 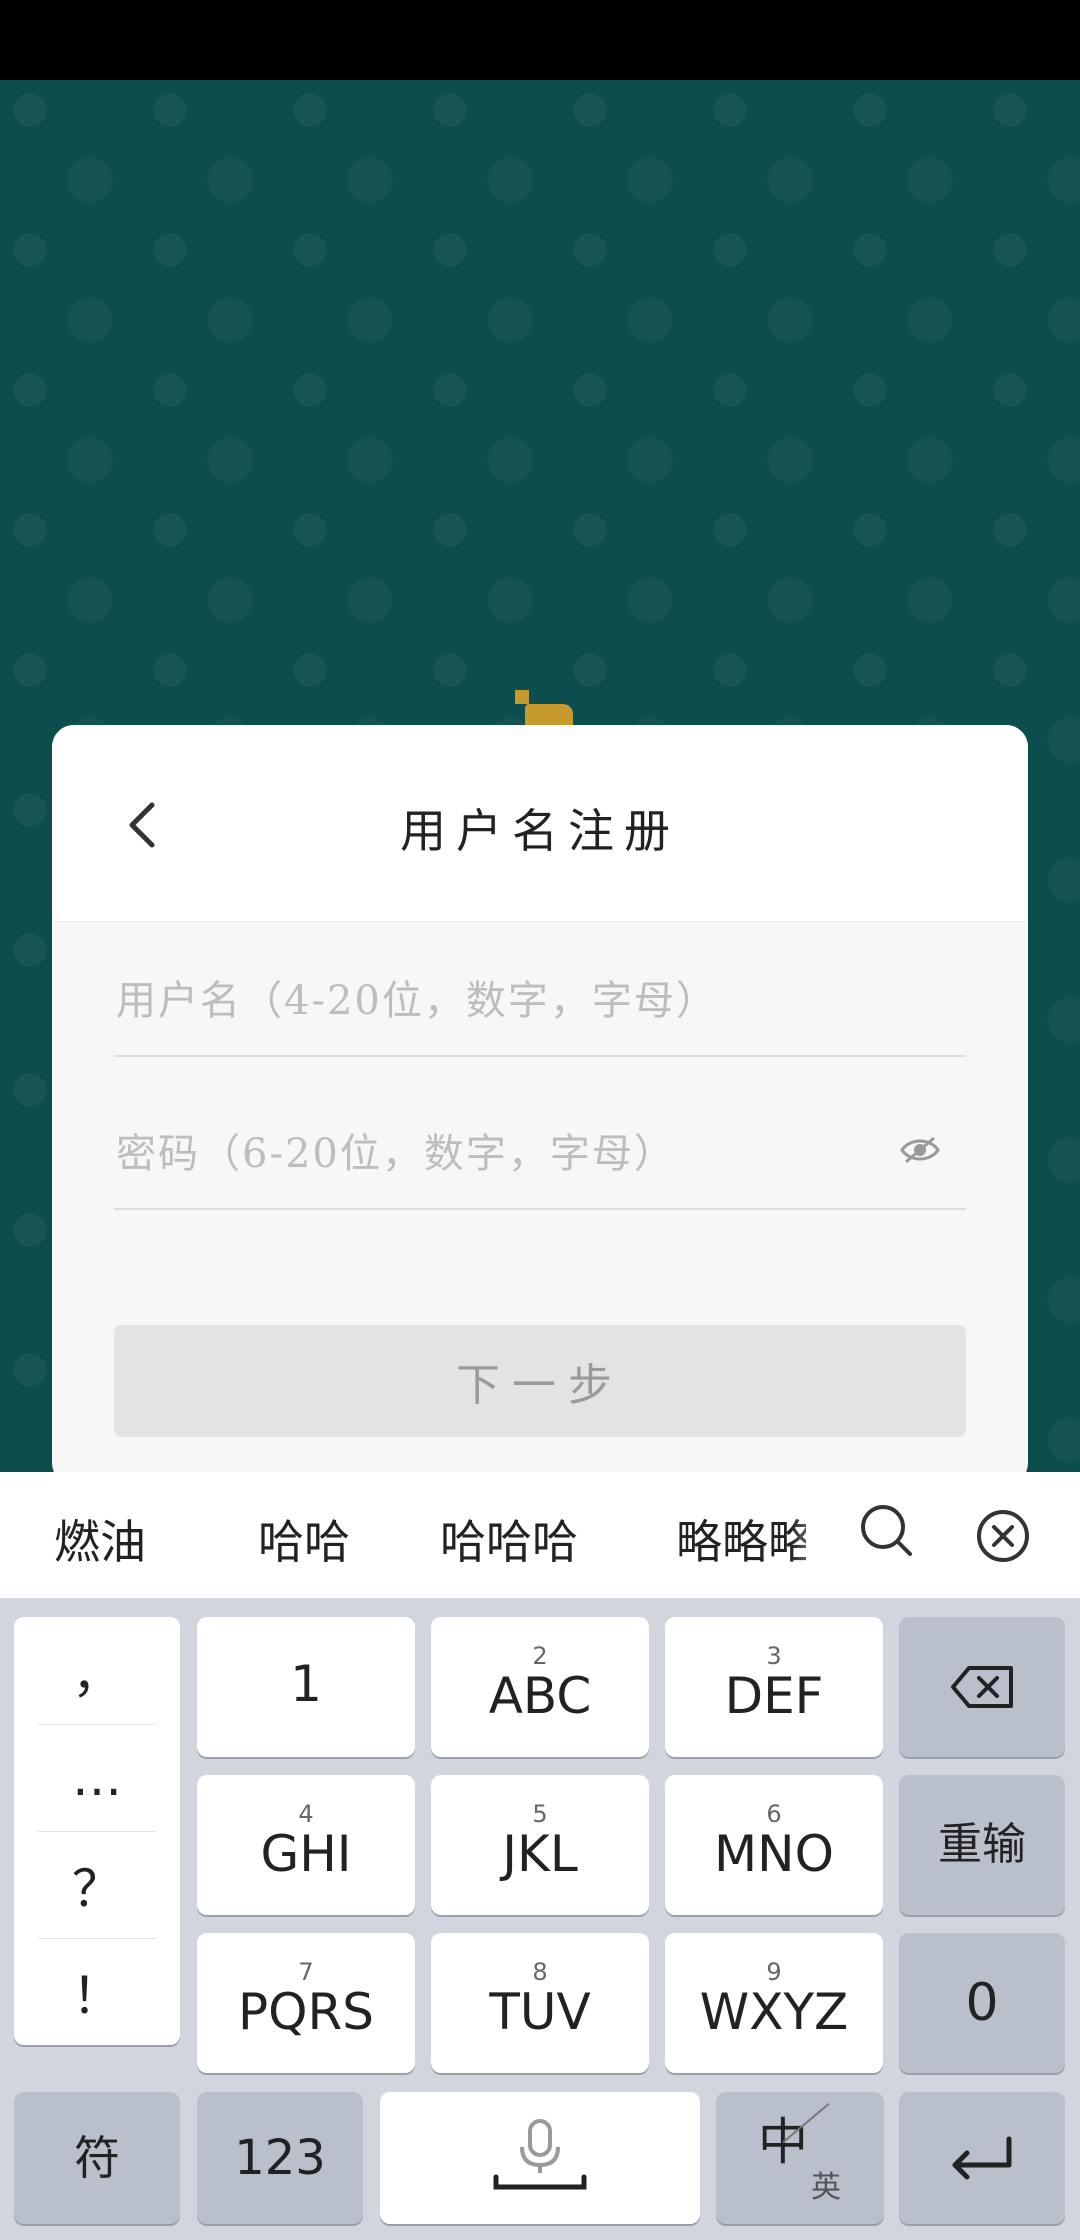 What do you see at coordinates (886, 1530) in the screenshot?
I see `search-icon` at bounding box center [886, 1530].